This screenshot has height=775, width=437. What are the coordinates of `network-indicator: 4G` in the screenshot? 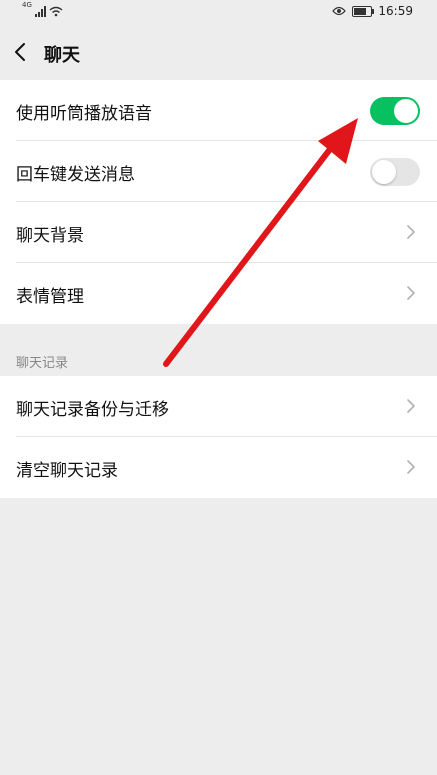 It's located at (42, 9).